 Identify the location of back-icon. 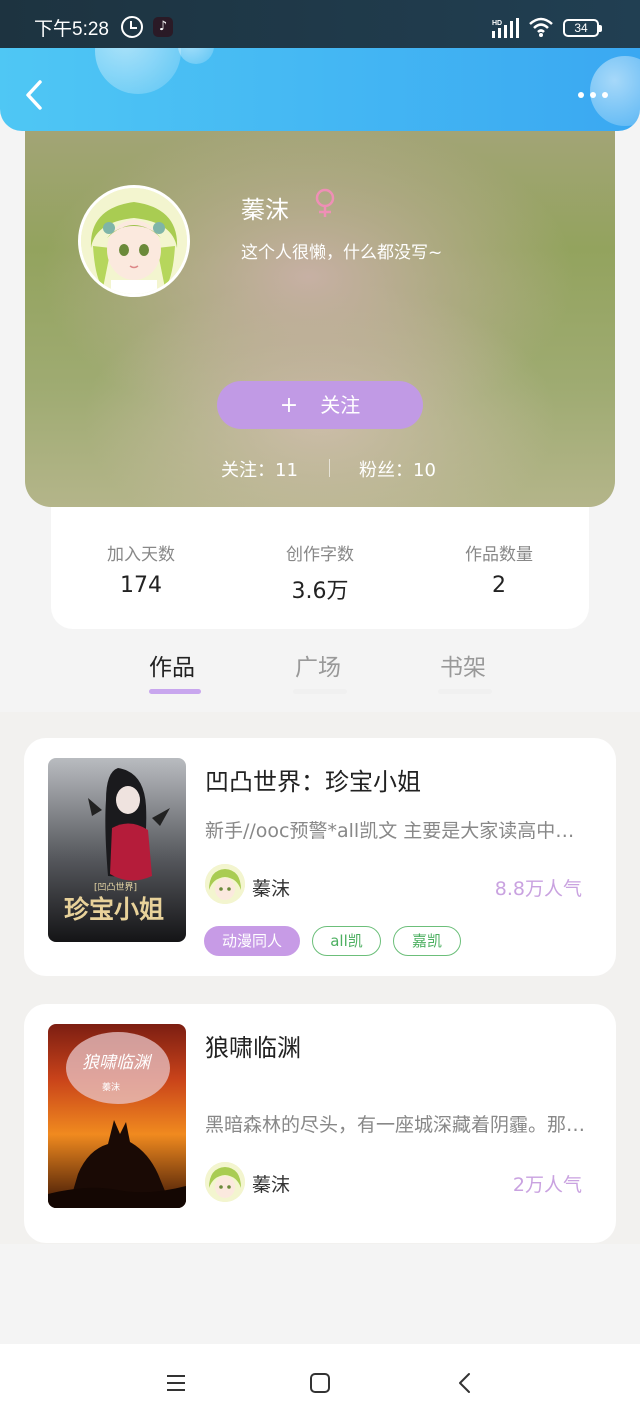
(466, 1383).